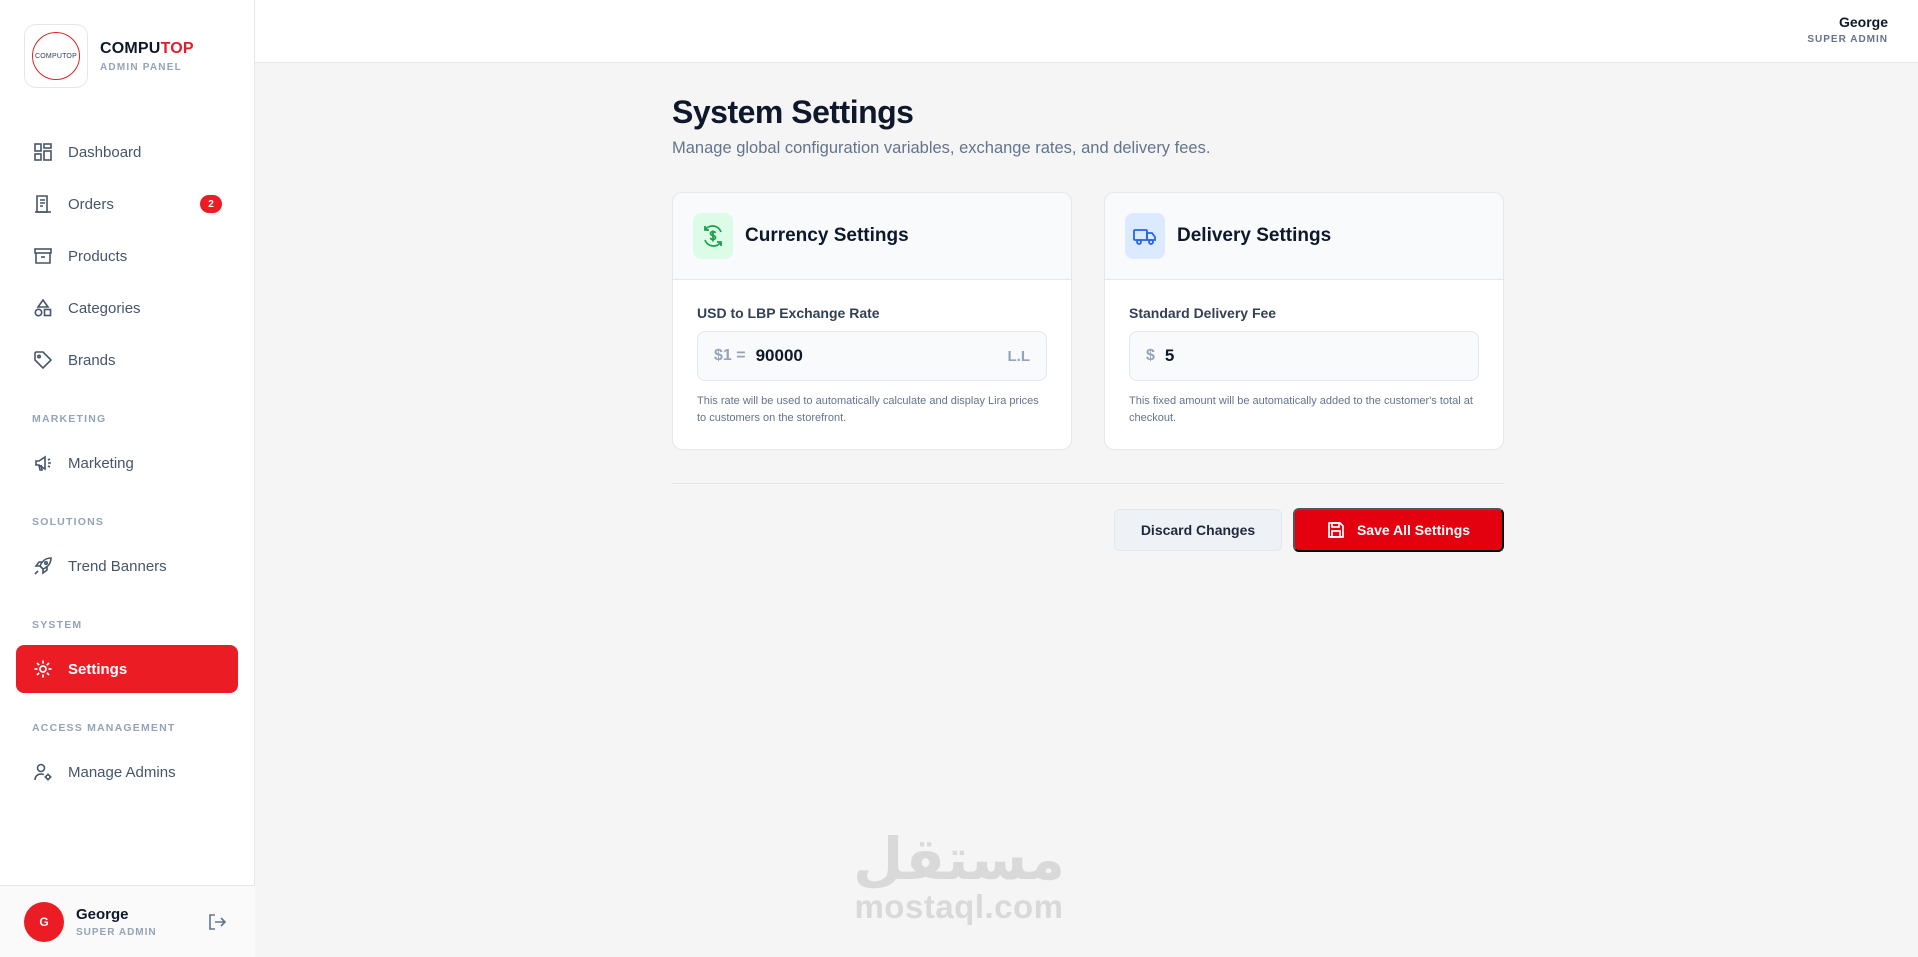 The width and height of the screenshot is (1918, 957). Describe the element at coordinates (68, 522) in the screenshot. I see `section-label-solutions: SOLUTIONS` at that location.